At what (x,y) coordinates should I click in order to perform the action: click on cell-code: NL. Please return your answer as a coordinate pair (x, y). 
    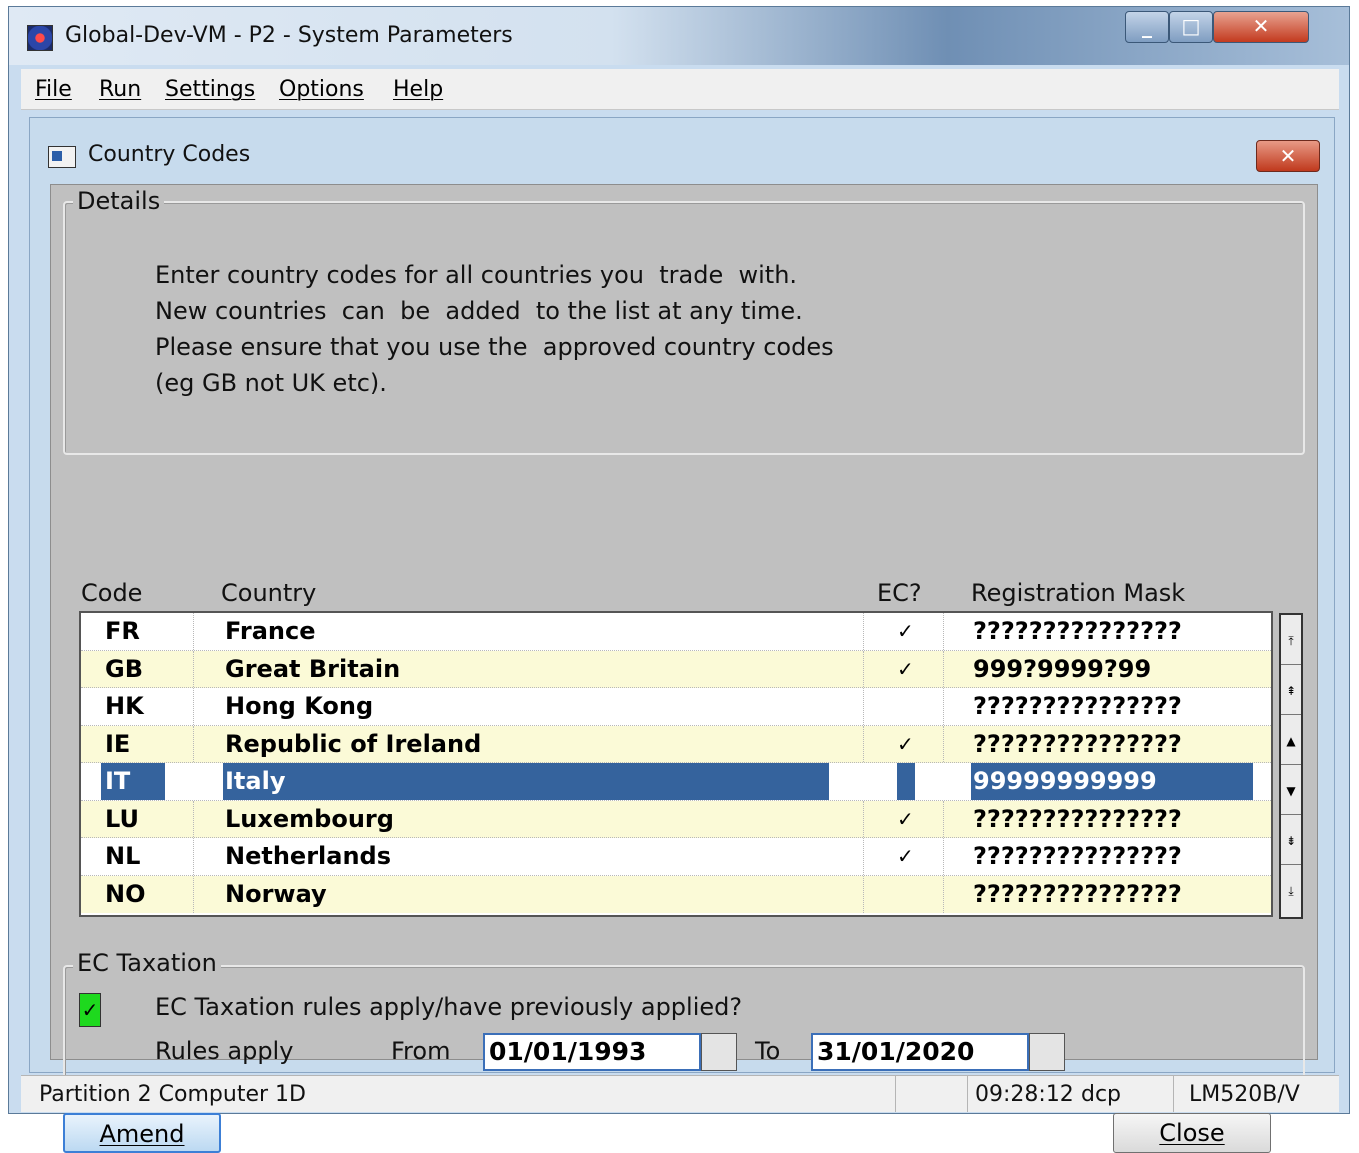
    Looking at the image, I should click on (123, 856).